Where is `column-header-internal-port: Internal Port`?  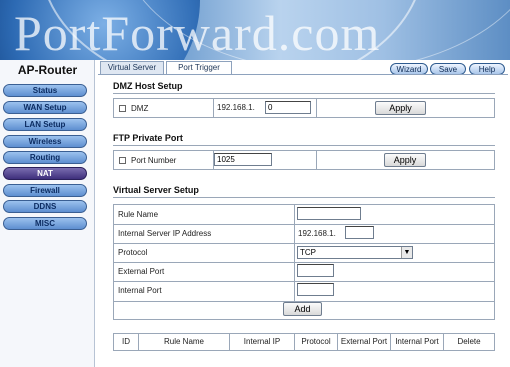
column-header-internal-port: Internal Port is located at coordinates (417, 342).